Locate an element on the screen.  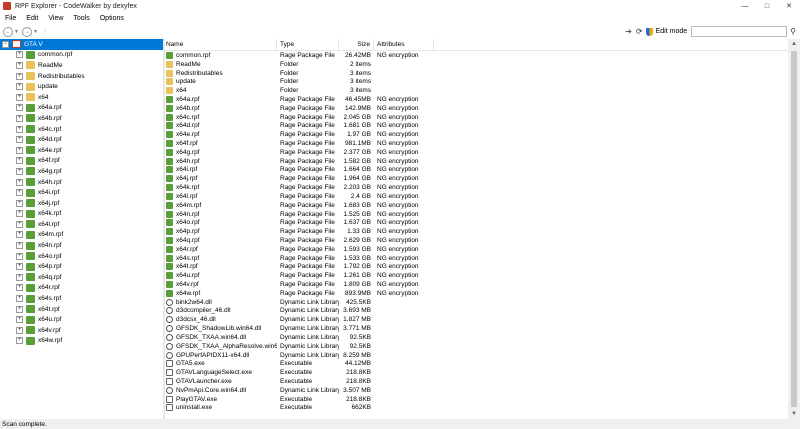
tree-item: + x64b.rpf is located at coordinates (81, 118).